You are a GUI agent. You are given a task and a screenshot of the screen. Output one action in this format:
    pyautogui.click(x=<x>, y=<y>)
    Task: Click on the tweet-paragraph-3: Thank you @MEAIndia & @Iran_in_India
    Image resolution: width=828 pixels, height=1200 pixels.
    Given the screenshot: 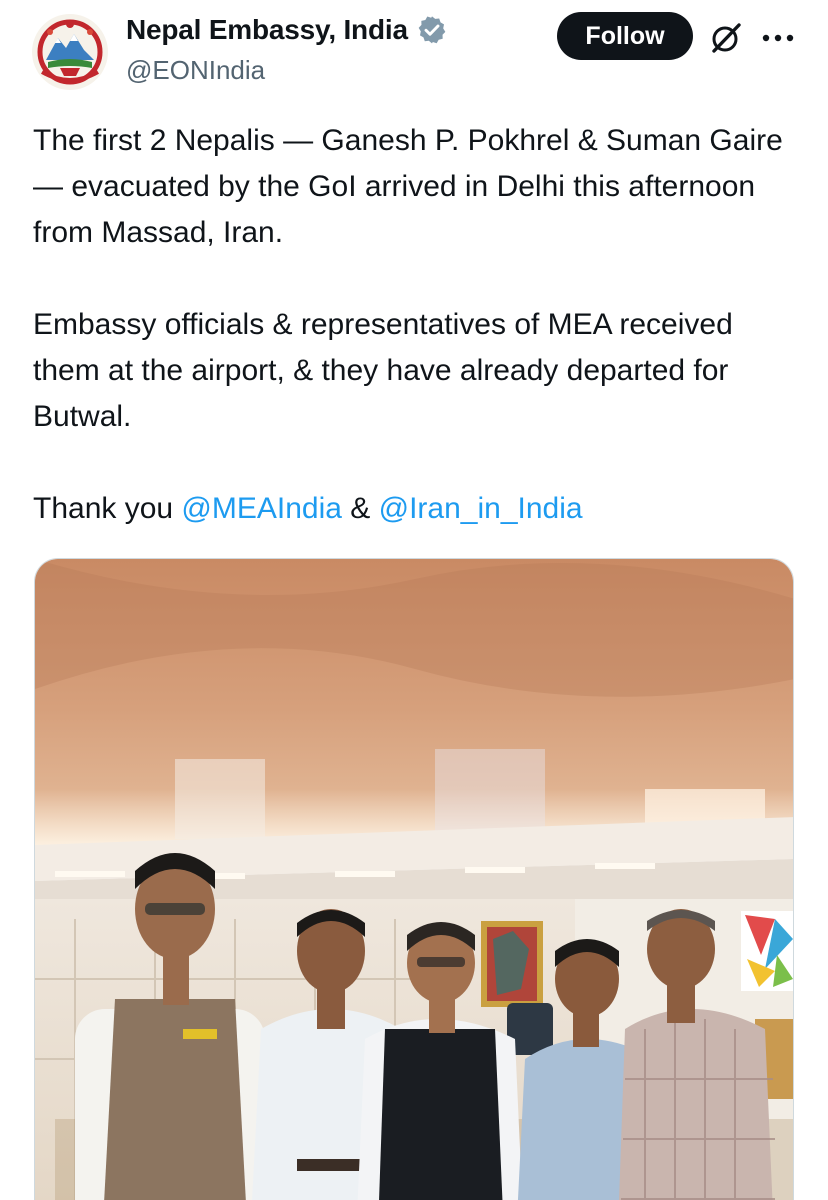 What is the action you would take?
    pyautogui.click(x=418, y=509)
    